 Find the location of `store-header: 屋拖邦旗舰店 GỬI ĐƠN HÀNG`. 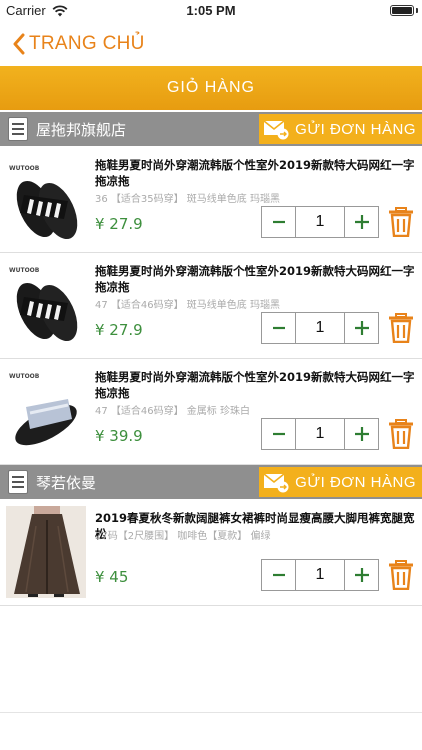

store-header: 屋拖邦旗舰店 GỬI ĐƠN HÀNG is located at coordinates (211, 129).